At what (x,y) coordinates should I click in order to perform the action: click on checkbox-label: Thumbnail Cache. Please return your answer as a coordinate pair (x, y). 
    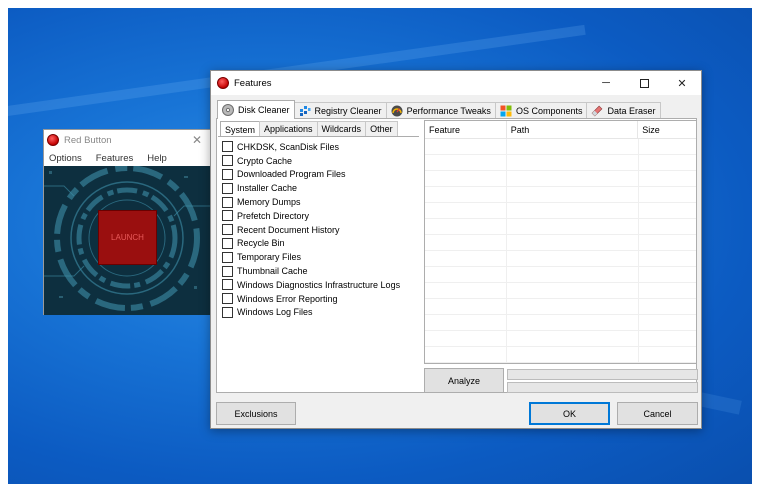
    Looking at the image, I should click on (272, 271).